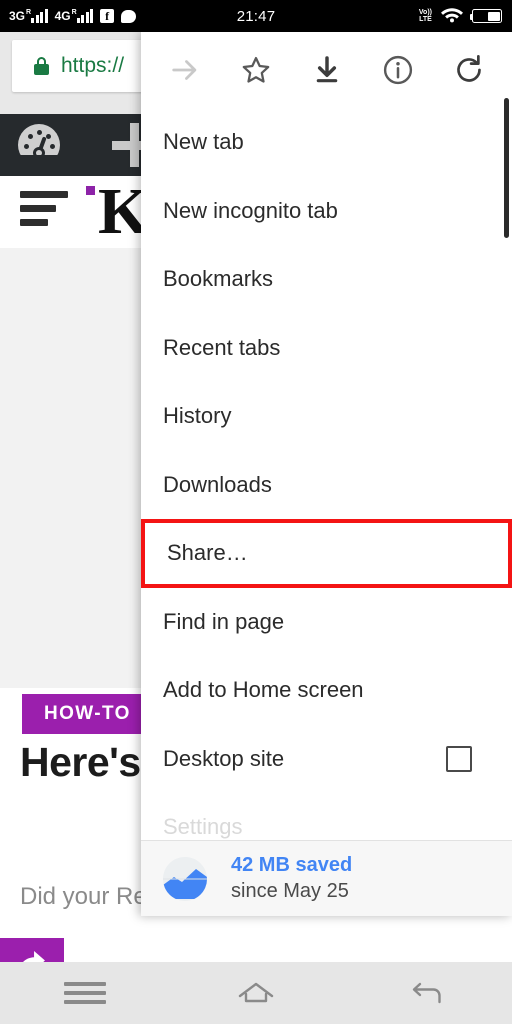 This screenshot has width=512, height=1024. I want to click on menu-item-bookmarks: Bookmarks, so click(326, 279).